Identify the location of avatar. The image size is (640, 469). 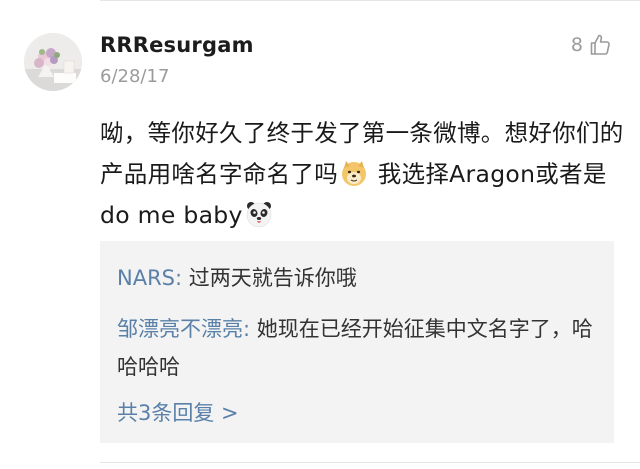
(53, 62).